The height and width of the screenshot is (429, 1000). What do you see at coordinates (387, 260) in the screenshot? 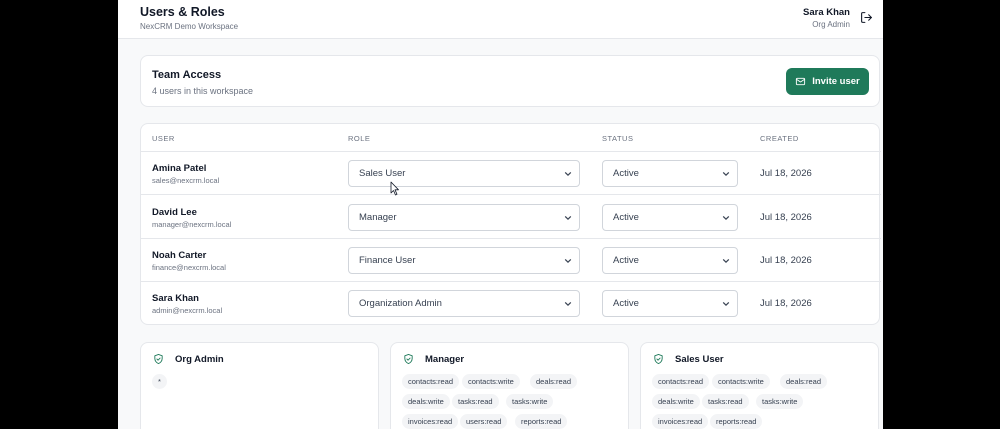
I see `role-select-value: Finance User` at bounding box center [387, 260].